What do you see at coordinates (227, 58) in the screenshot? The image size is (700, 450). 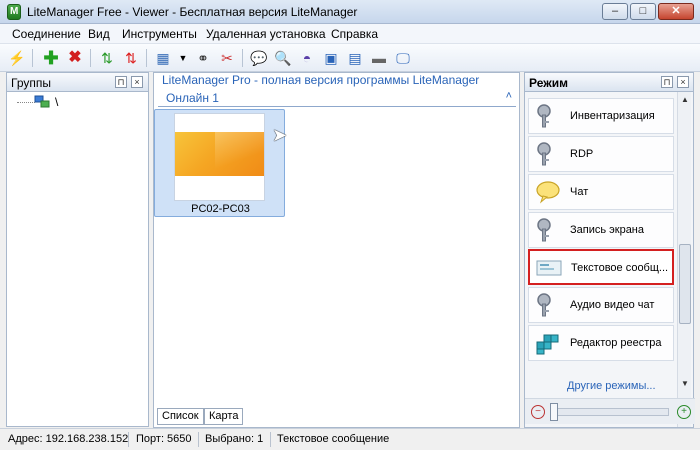 I see `tools-icon: ✂` at bounding box center [227, 58].